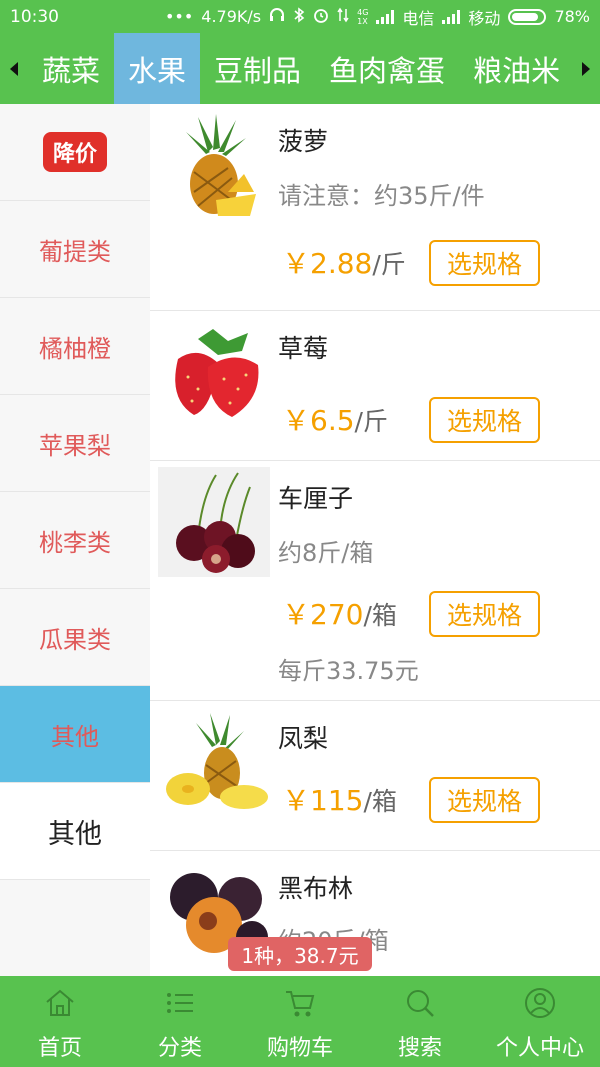 The width and height of the screenshot is (600, 1067). What do you see at coordinates (316, 498) in the screenshot?
I see `product-name: 车厘子` at bounding box center [316, 498].